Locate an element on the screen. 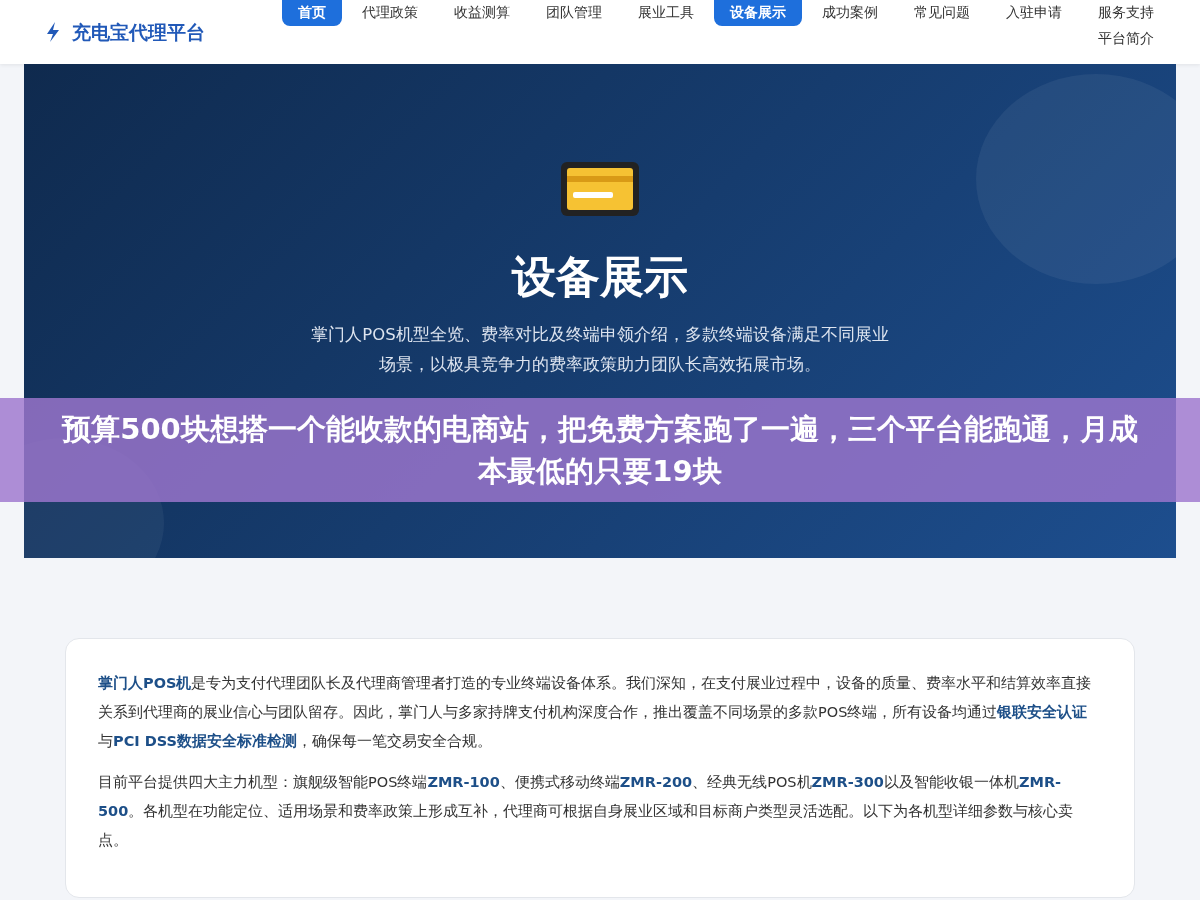 The height and width of the screenshot is (900, 1200). nav-tab: 成功案例 is located at coordinates (850, 13).